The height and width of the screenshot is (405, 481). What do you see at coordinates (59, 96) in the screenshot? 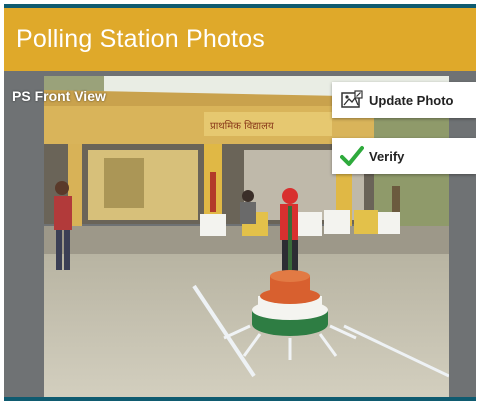
I see `photo-label: PS Front View` at bounding box center [59, 96].